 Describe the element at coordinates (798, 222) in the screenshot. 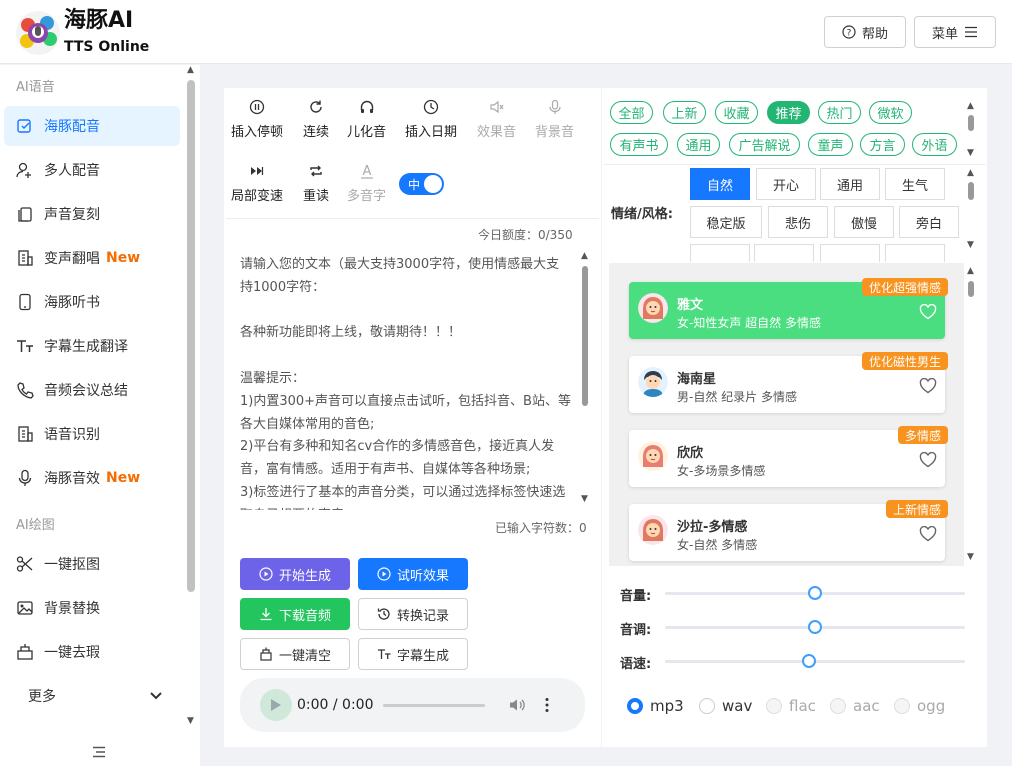

I see `emotion-sad: 悲伤` at that location.